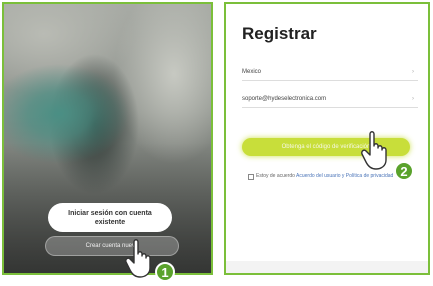 The image size is (433, 286). I want to click on bottom-strip, so click(327, 267).